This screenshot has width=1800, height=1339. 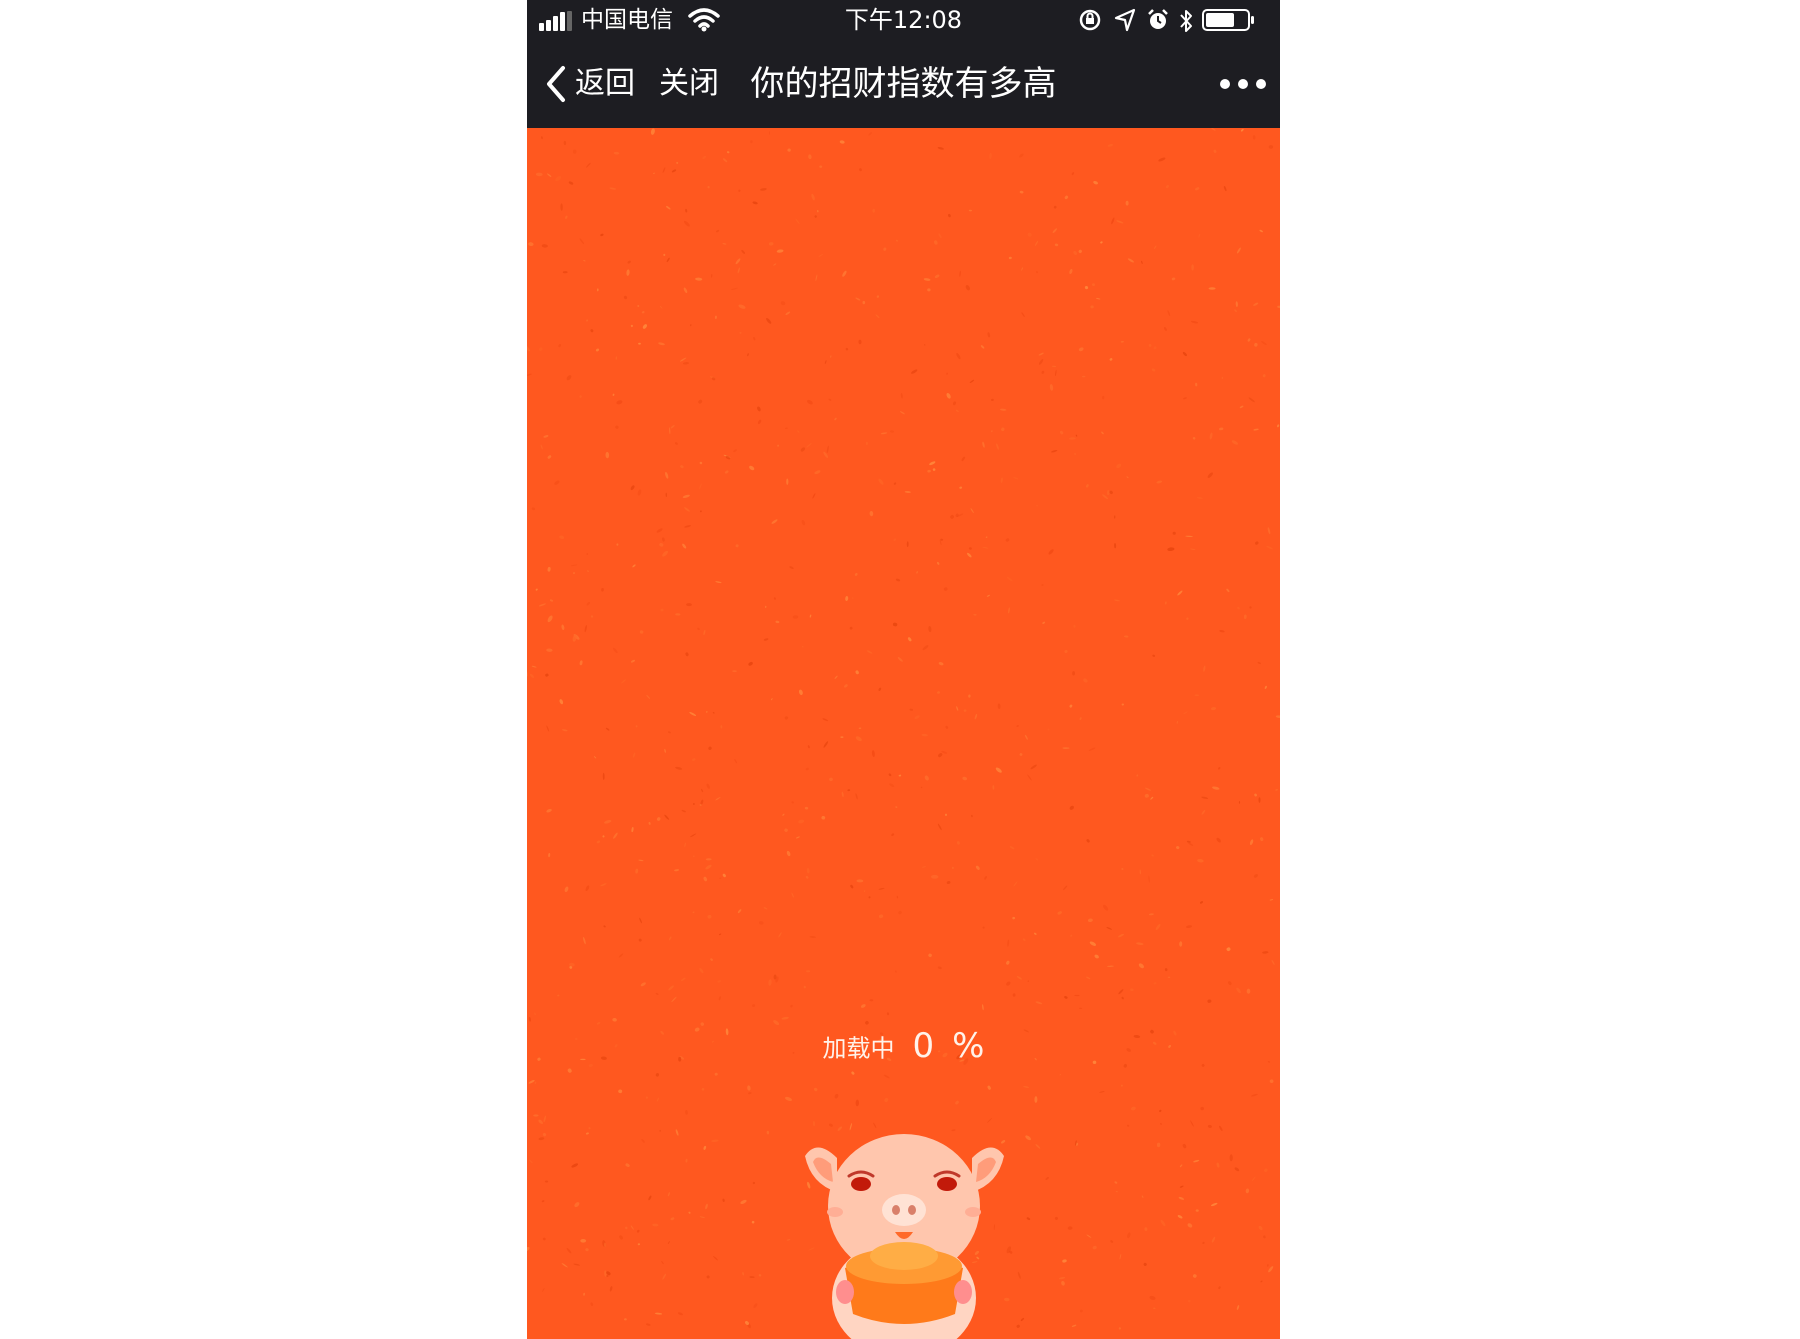 I want to click on close-button: 关闭, so click(x=689, y=84).